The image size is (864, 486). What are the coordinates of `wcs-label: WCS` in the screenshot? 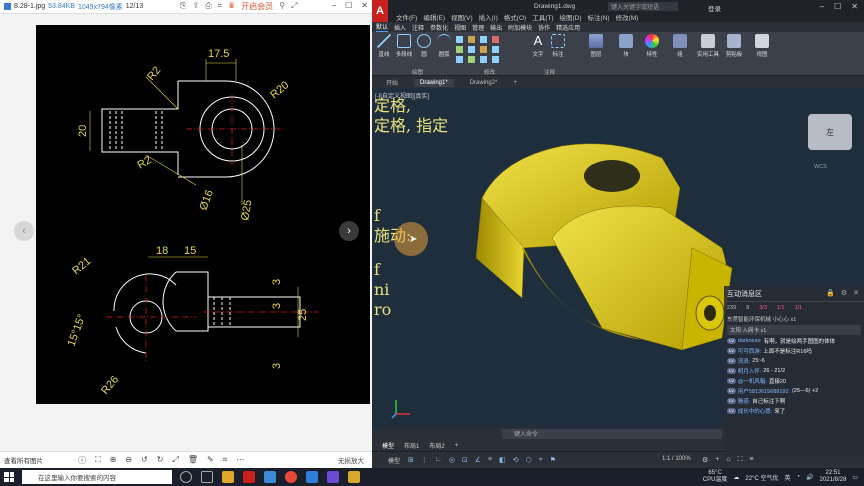 It's located at (820, 167).